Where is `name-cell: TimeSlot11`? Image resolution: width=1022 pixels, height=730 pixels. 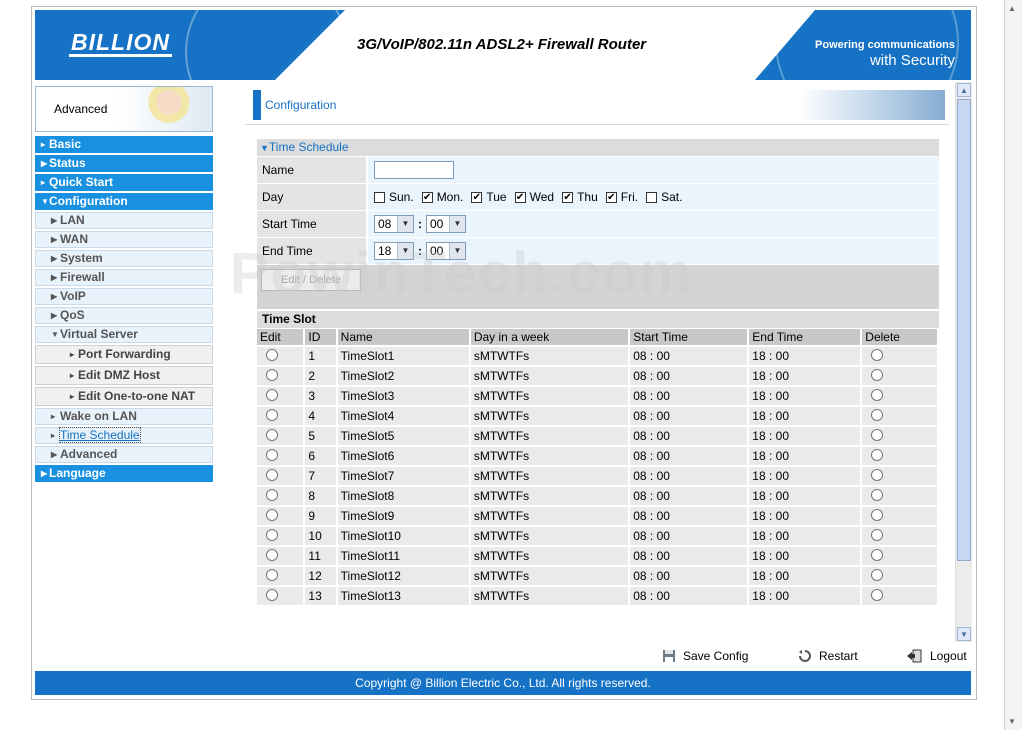 name-cell: TimeSlot11 is located at coordinates (403, 556).